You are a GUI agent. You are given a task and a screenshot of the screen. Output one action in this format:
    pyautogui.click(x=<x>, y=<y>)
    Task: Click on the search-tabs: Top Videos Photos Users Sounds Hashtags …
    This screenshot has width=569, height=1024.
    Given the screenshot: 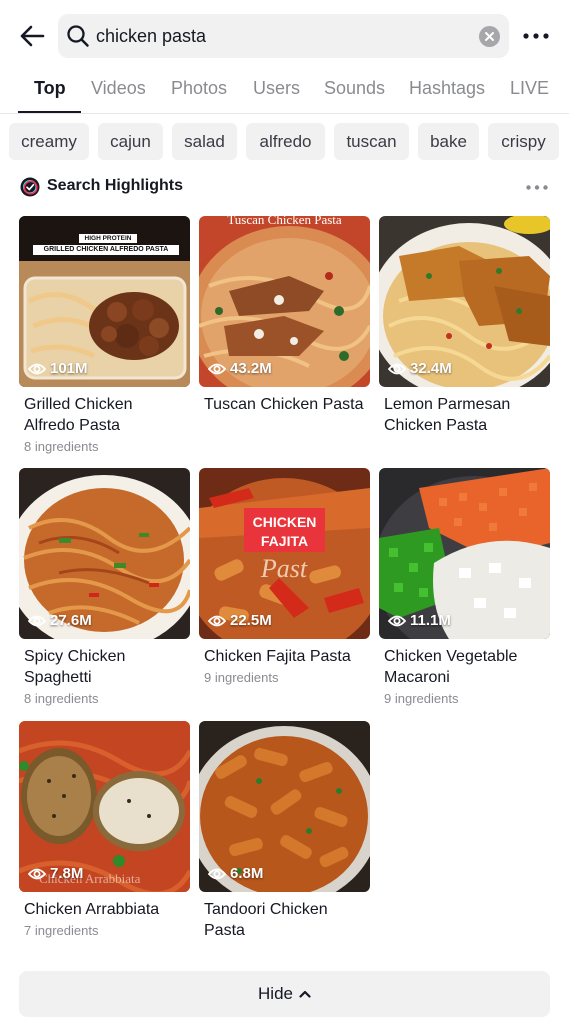 What is the action you would take?
    pyautogui.click(x=284, y=92)
    